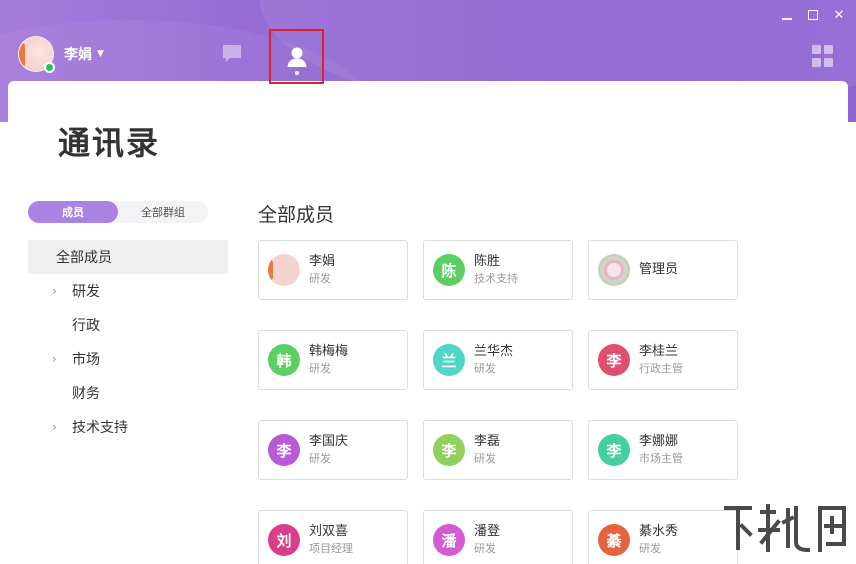 This screenshot has width=856, height=564. Describe the element at coordinates (785, 528) in the screenshot. I see `watermark-logo` at that location.